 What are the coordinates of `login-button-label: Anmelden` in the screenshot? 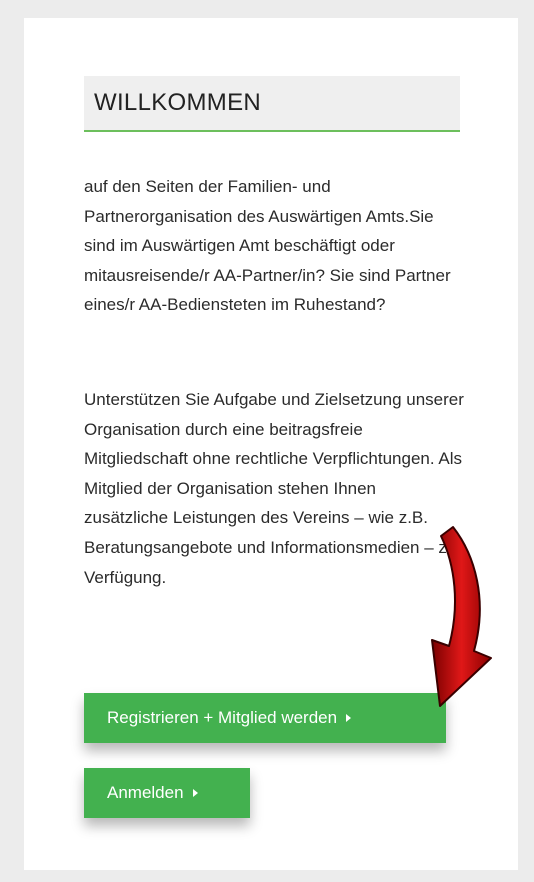 It's located at (145, 792).